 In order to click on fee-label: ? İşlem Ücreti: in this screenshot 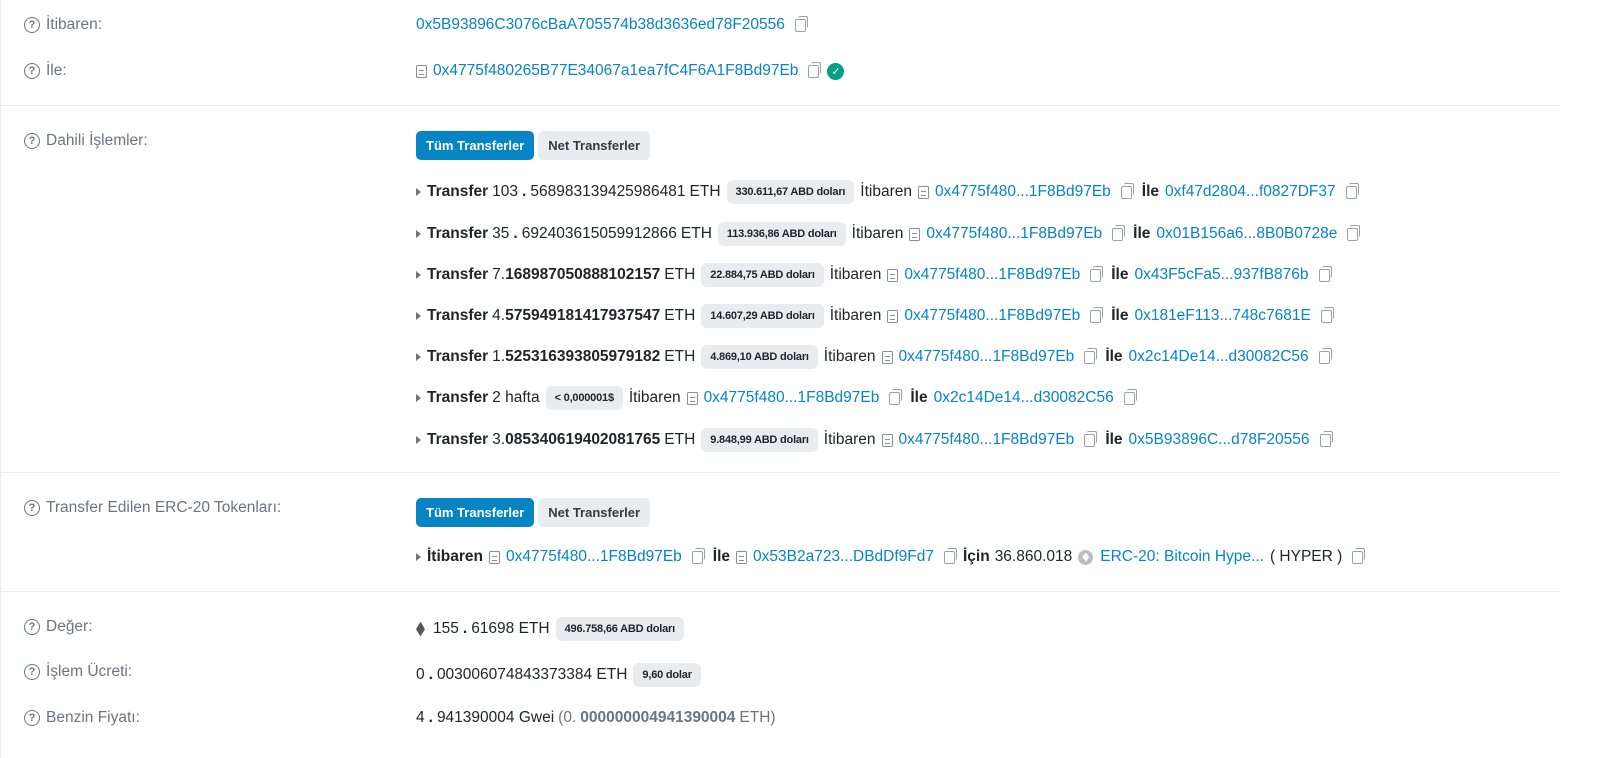, I will do `click(78, 672)`.